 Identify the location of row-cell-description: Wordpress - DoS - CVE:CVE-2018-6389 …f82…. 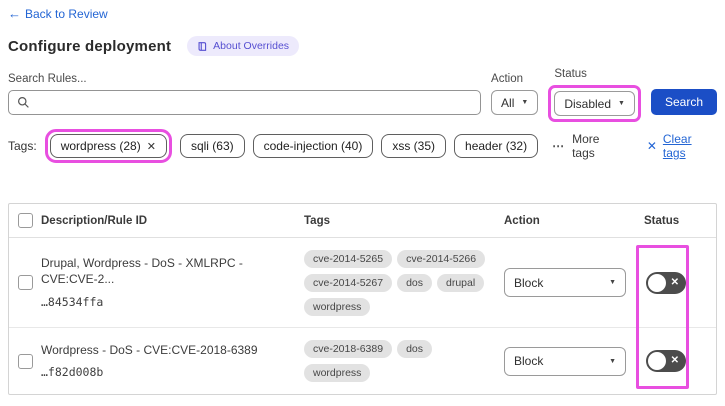
(172, 361).